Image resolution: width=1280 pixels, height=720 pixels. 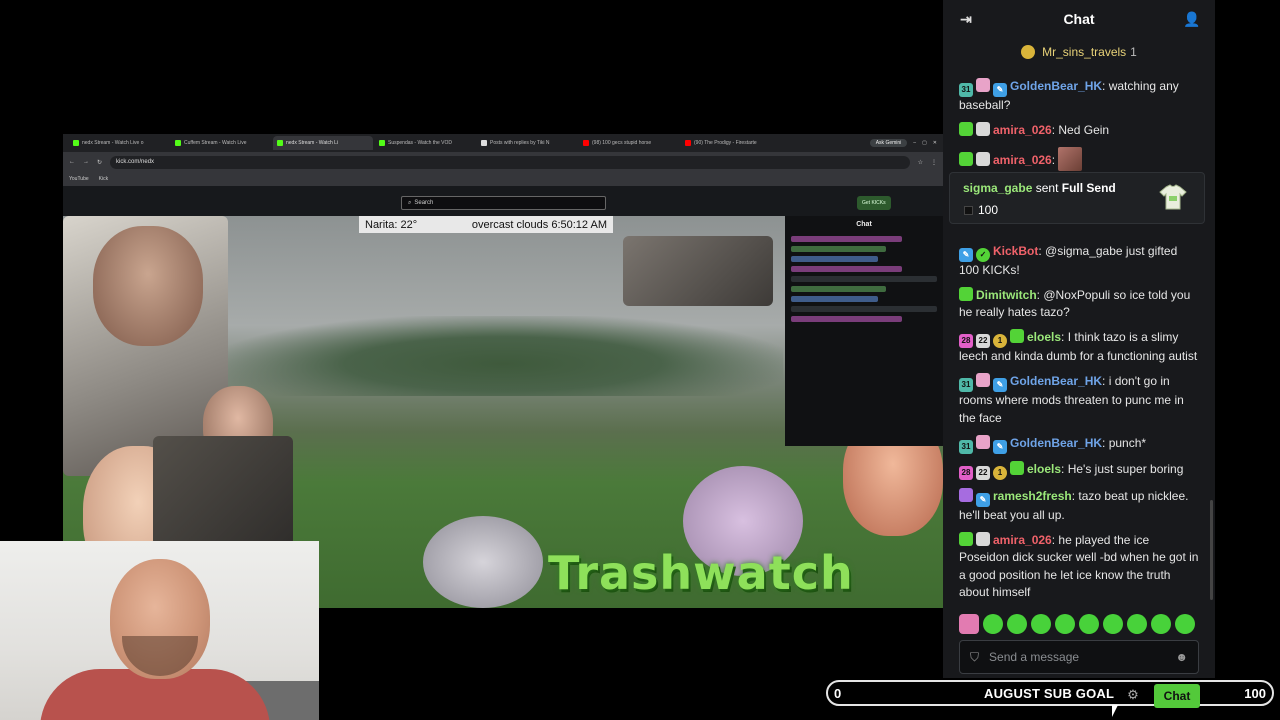 What do you see at coordinates (983, 254) in the screenshot?
I see `verified-badge-icon: ✓` at bounding box center [983, 254].